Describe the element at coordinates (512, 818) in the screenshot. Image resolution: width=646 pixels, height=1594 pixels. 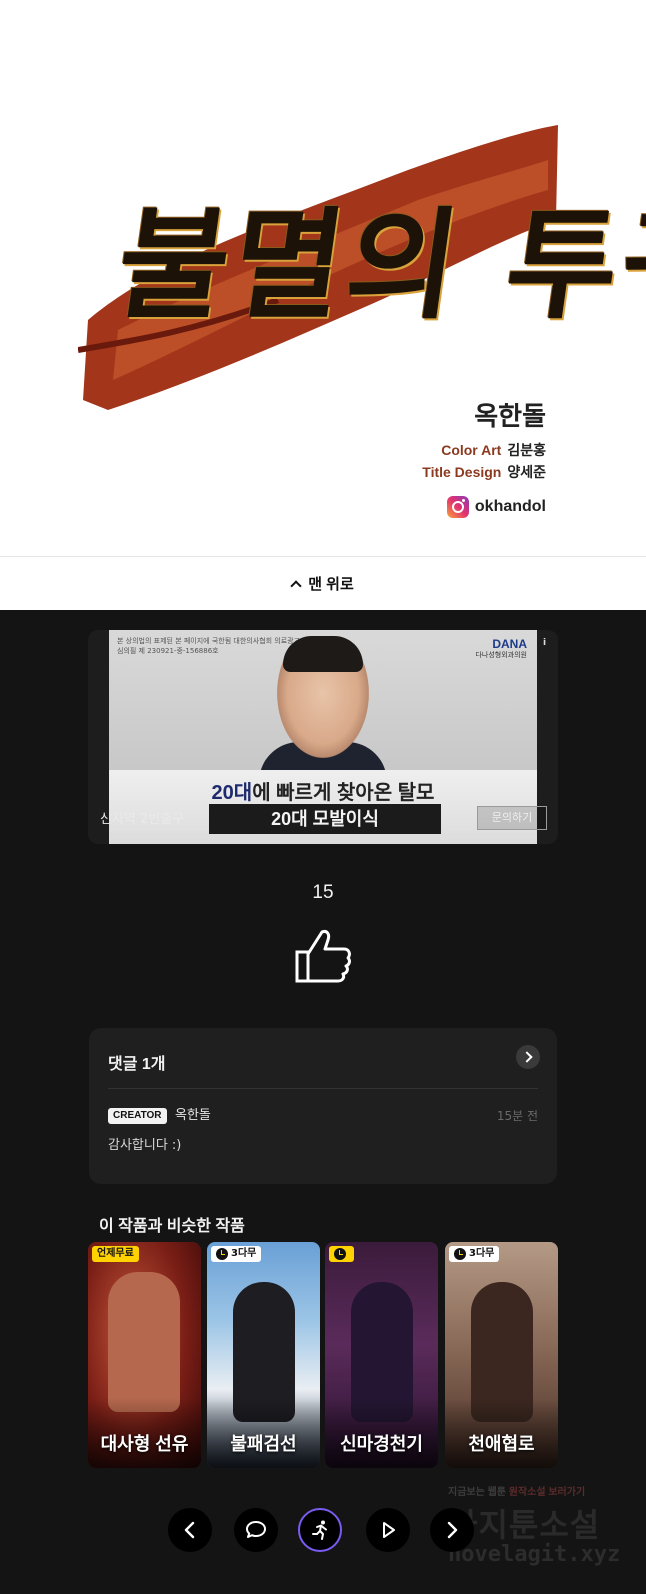
I see `ad-inquiry-button: 문의하기` at that location.